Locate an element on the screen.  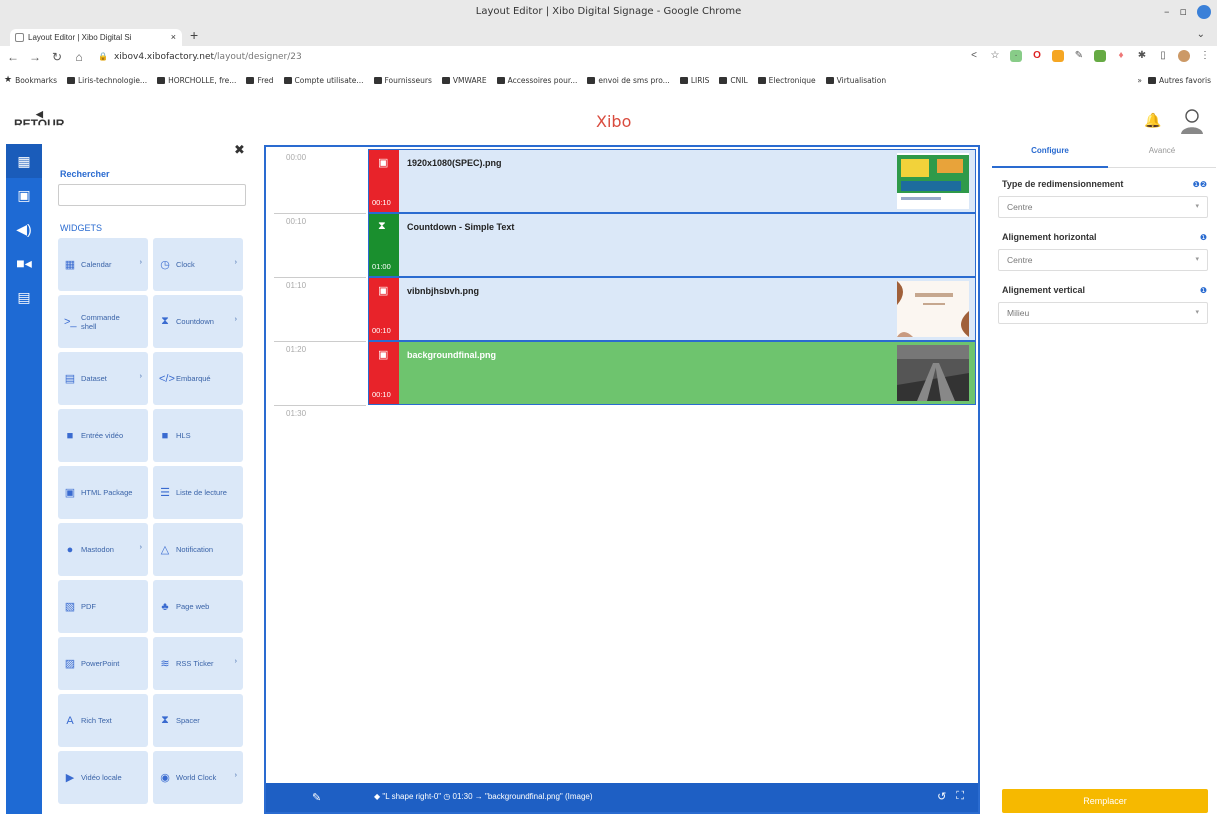
widget-card: A Rich Text is located at coordinates (103, 720).